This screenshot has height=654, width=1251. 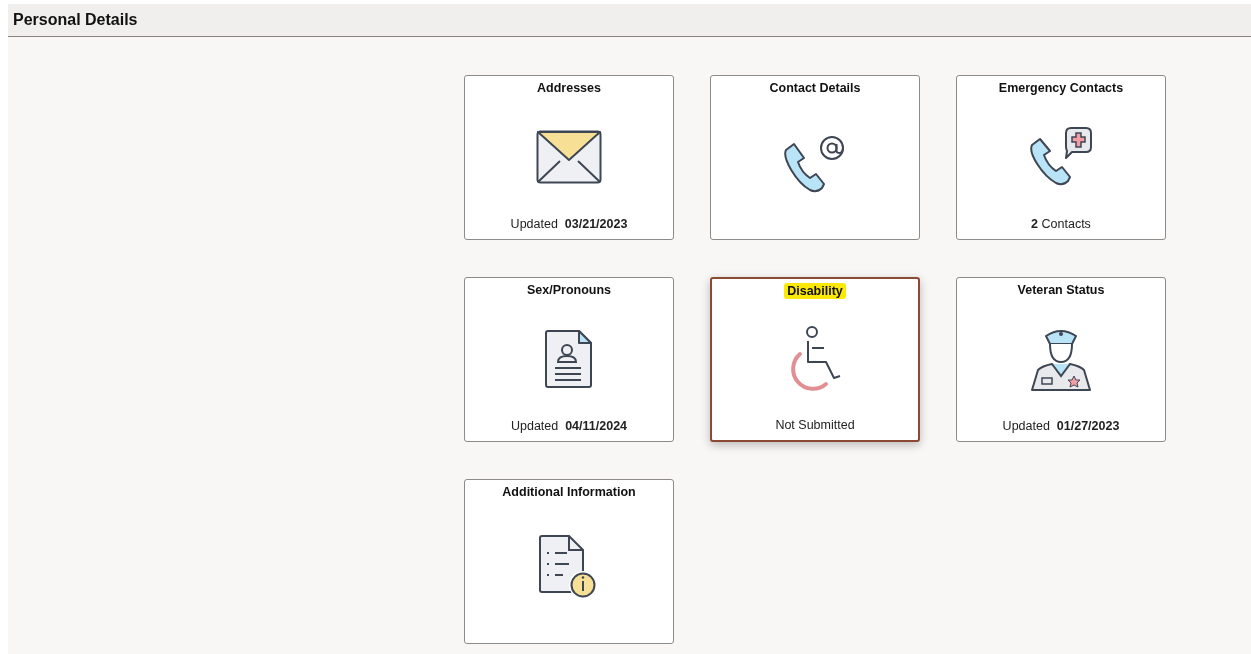 What do you see at coordinates (815, 88) in the screenshot?
I see `tile-title: Contact Details` at bounding box center [815, 88].